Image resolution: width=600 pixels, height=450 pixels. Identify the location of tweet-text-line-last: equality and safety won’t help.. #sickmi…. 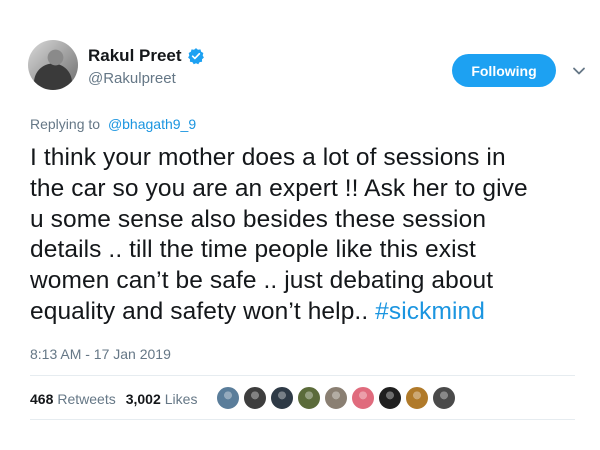
(310, 312).